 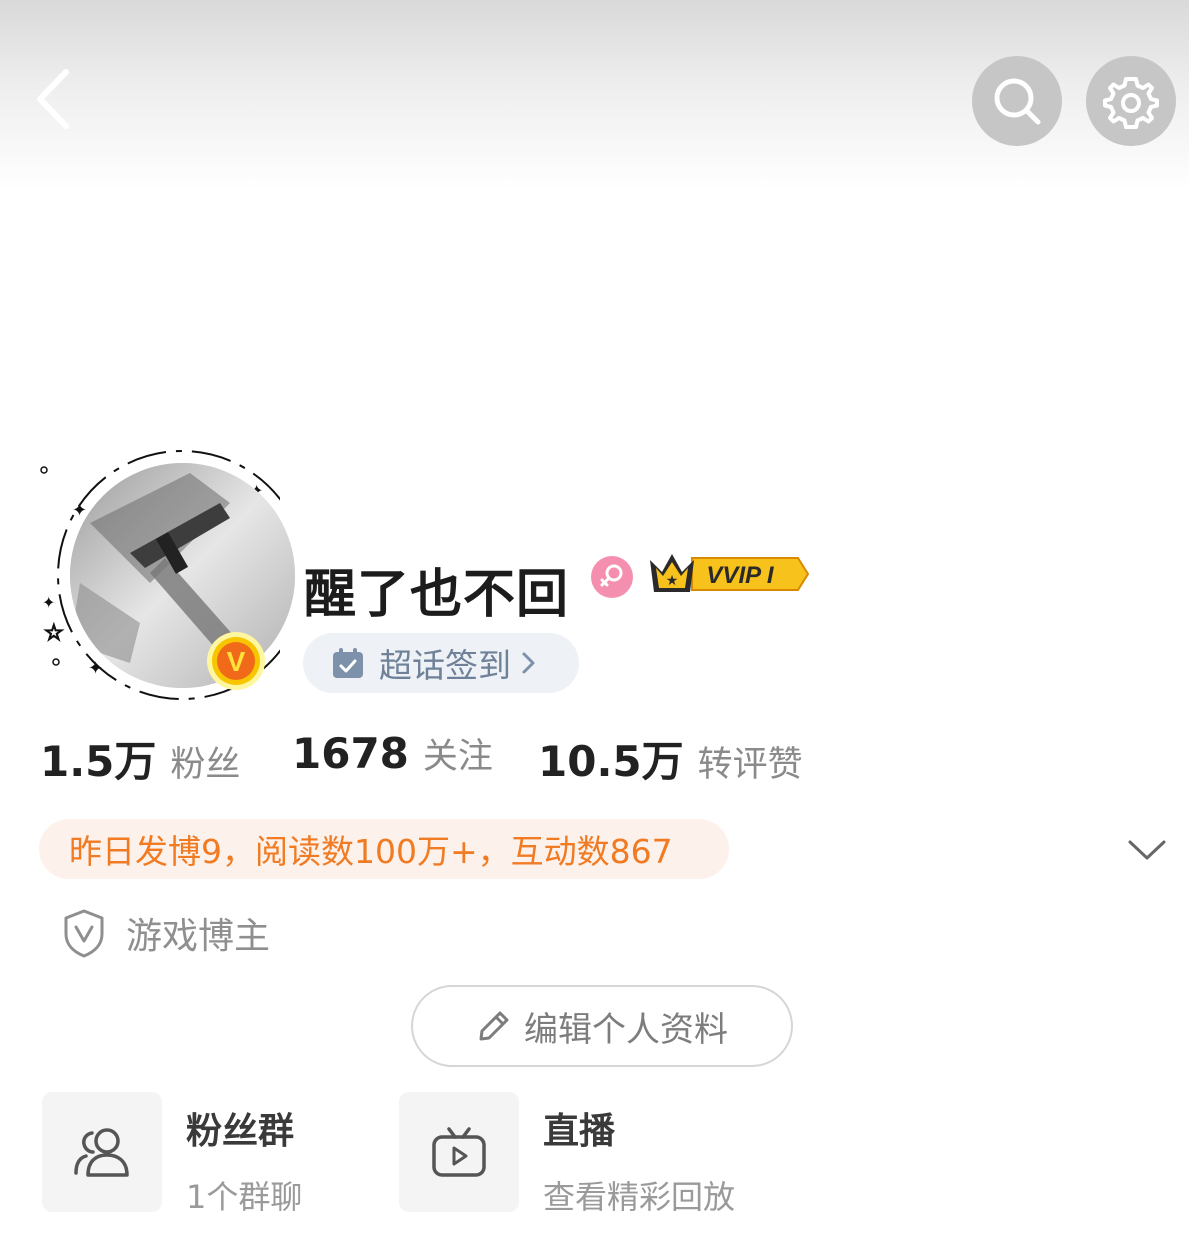 I want to click on stat-value: 1.5万, so click(x=98, y=761).